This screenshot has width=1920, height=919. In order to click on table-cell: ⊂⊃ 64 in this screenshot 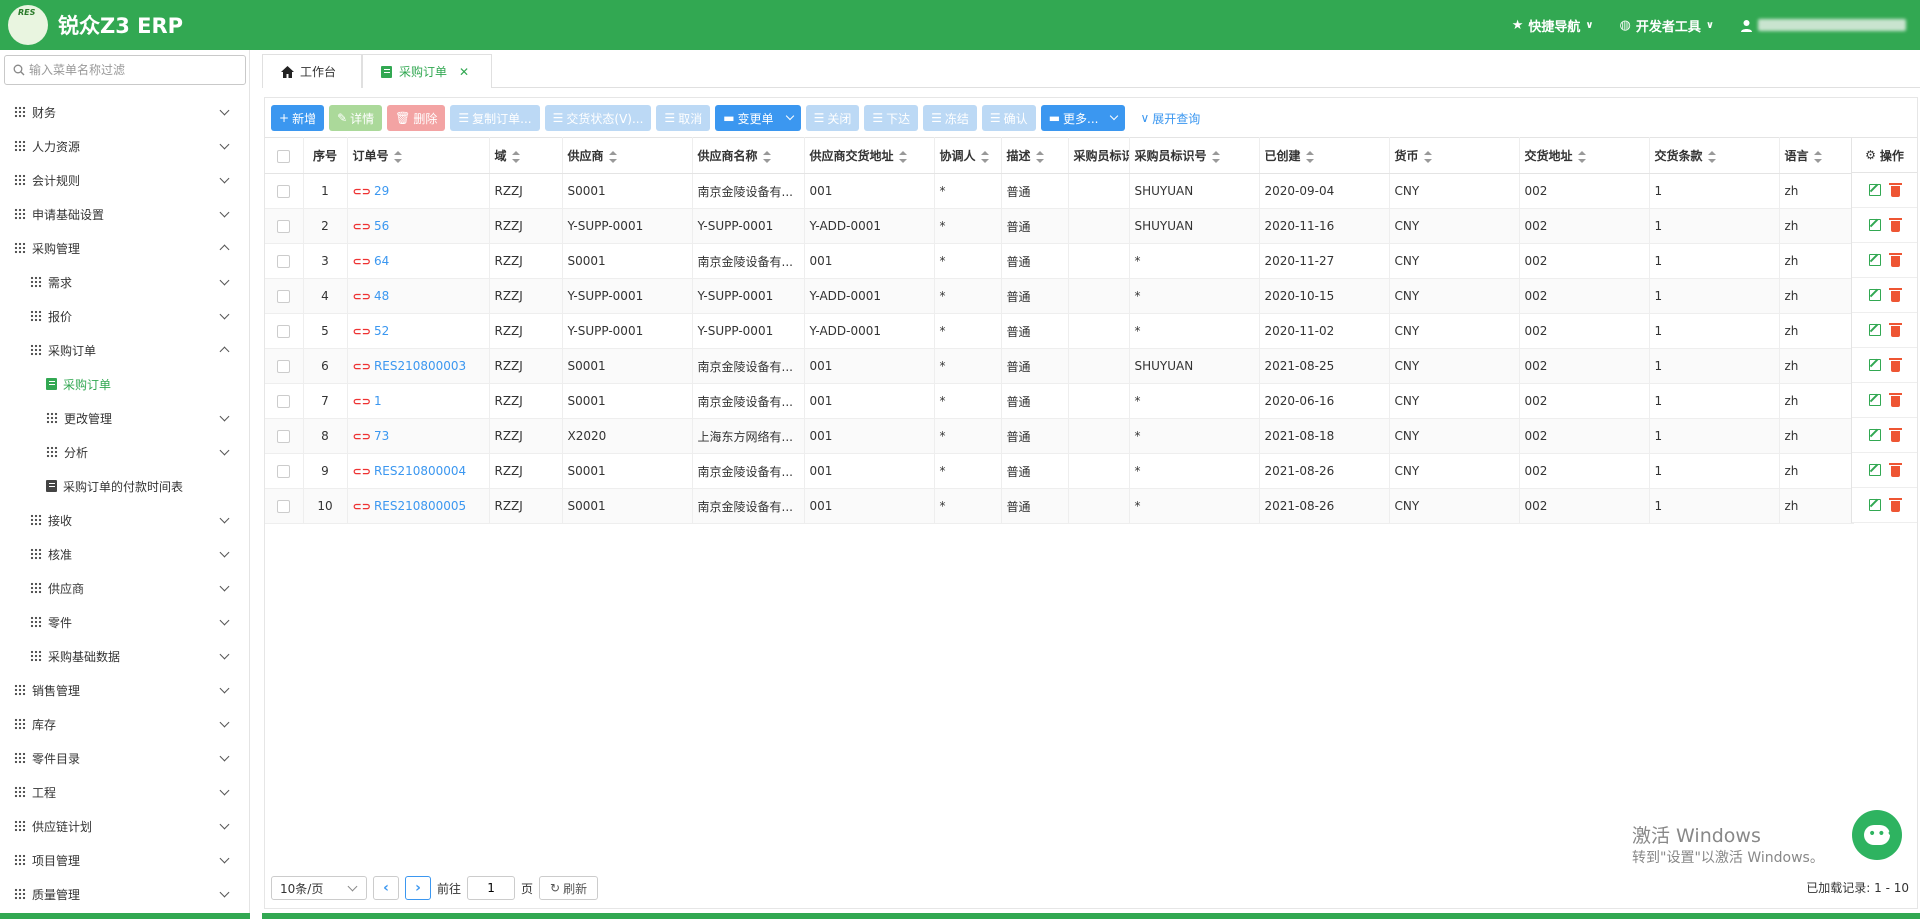, I will do `click(418, 261)`.